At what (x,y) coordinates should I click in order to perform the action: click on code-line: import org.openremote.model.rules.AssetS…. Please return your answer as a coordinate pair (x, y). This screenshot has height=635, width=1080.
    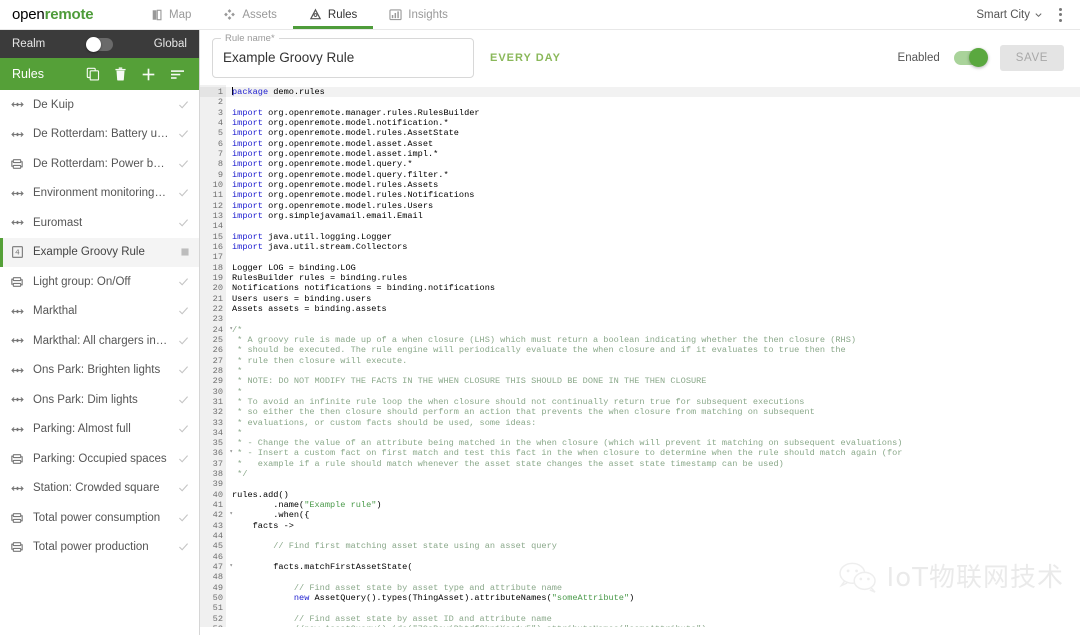
    Looking at the image, I should click on (656, 133).